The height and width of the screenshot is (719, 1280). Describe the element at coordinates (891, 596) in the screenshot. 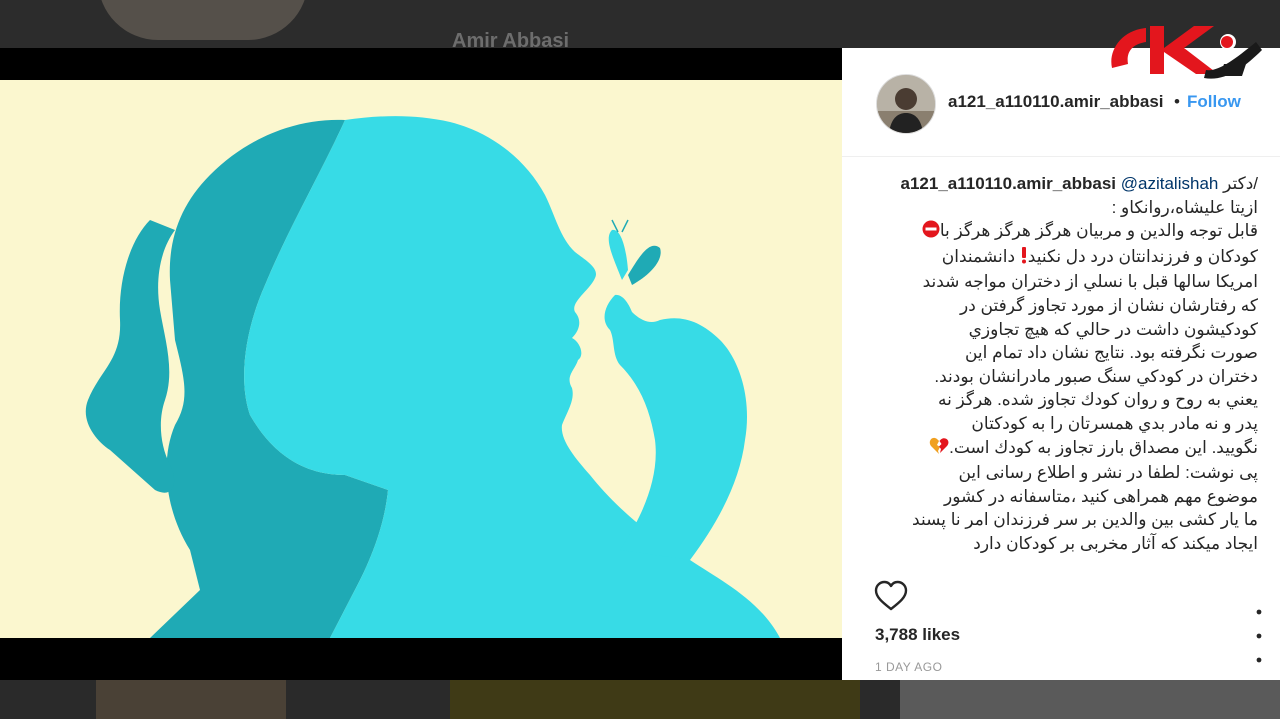

I see `heart-outline-icon` at that location.